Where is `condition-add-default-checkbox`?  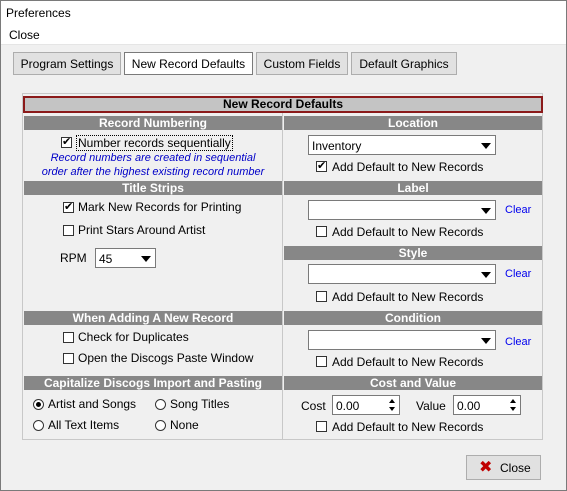
condition-add-default-checkbox is located at coordinates (321, 361).